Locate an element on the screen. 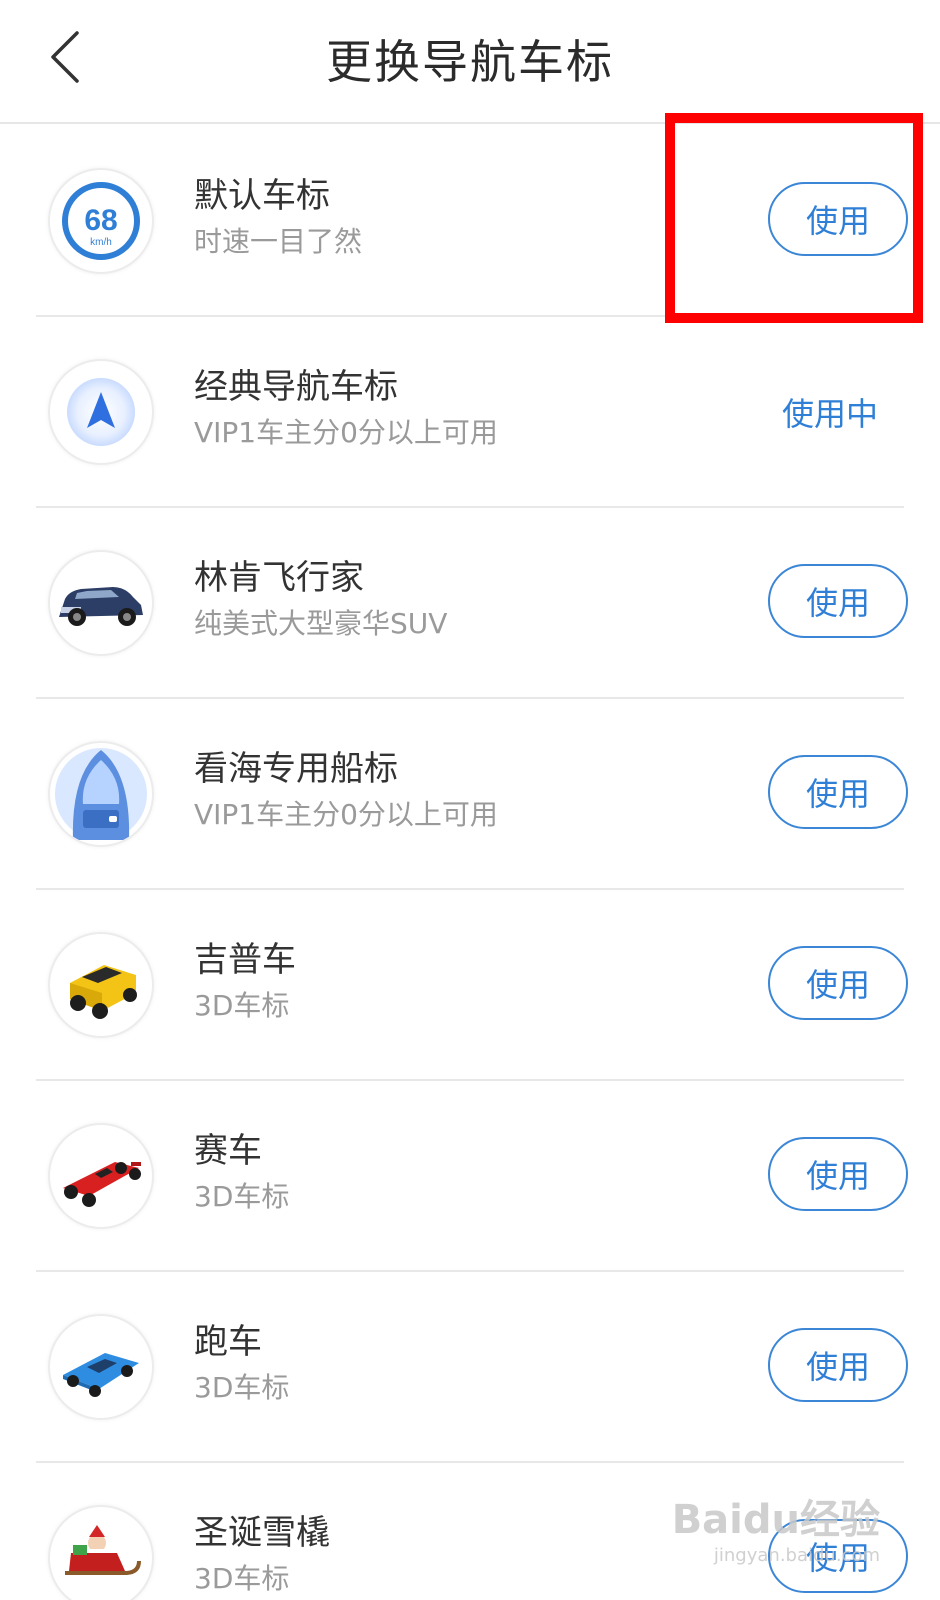  in-use-label: 使用中 is located at coordinates (830, 414).